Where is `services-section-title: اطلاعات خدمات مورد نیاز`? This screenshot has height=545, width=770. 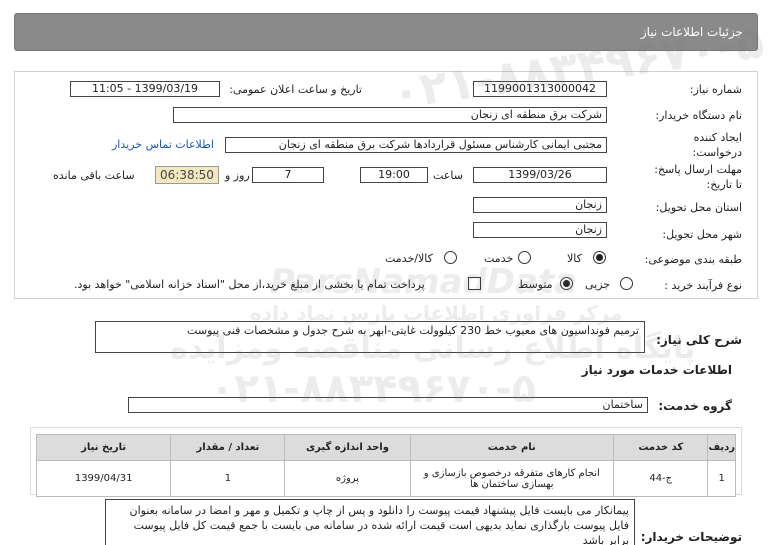 services-section-title: اطلاعات خدمات مورد نیاز is located at coordinates (656, 370).